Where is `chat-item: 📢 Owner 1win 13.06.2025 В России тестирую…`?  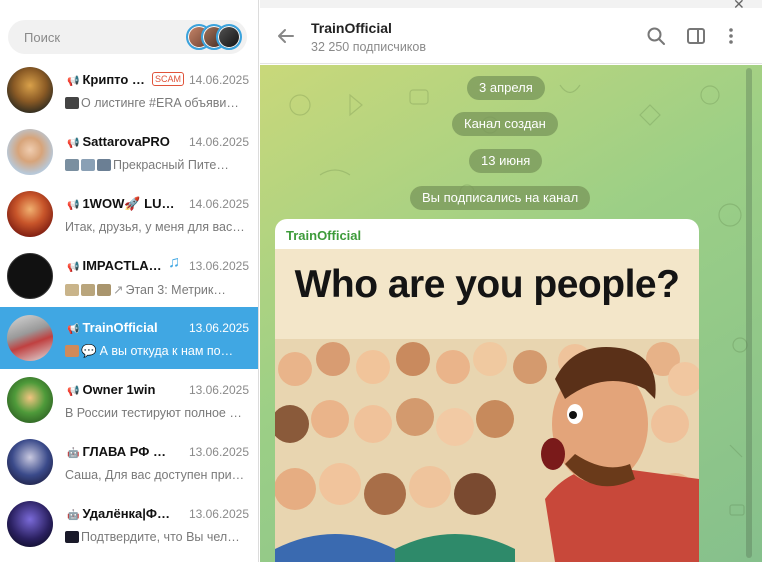
chat-item: 📢 Owner 1win 13.06.2025 В России тестирую… is located at coordinates (129, 400).